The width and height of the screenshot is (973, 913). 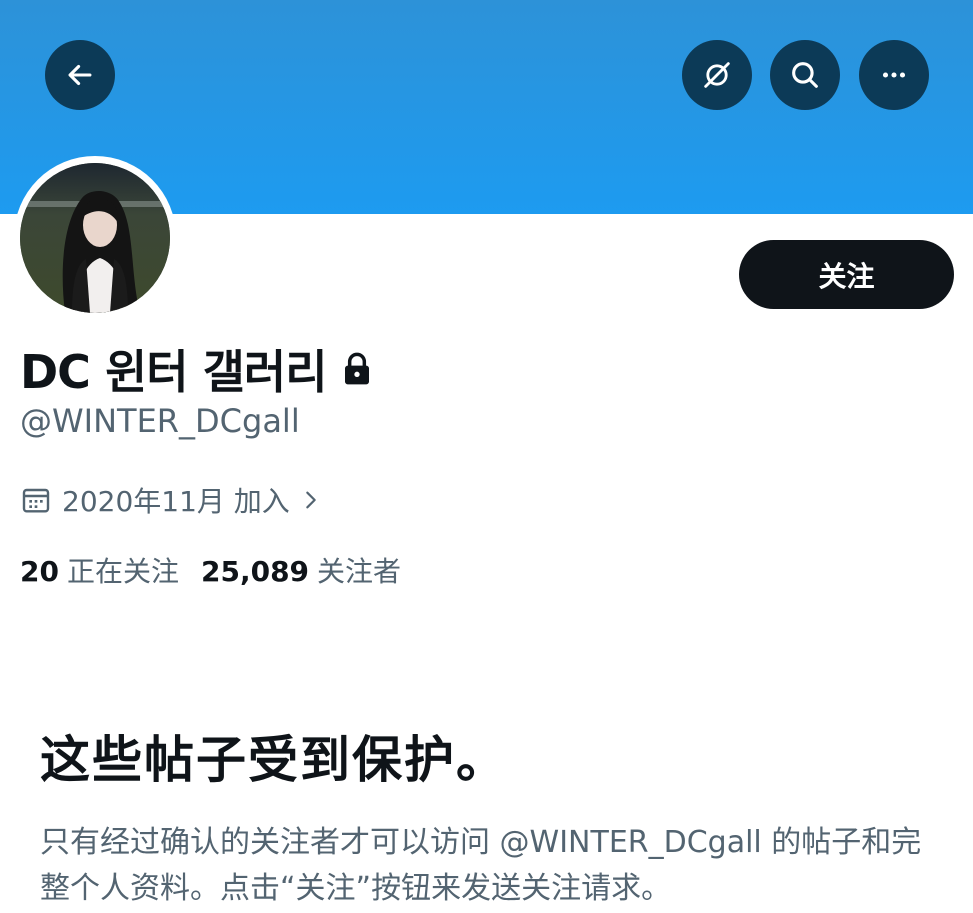 I want to click on followers-stat: 25,089 关注者, so click(x=301, y=570).